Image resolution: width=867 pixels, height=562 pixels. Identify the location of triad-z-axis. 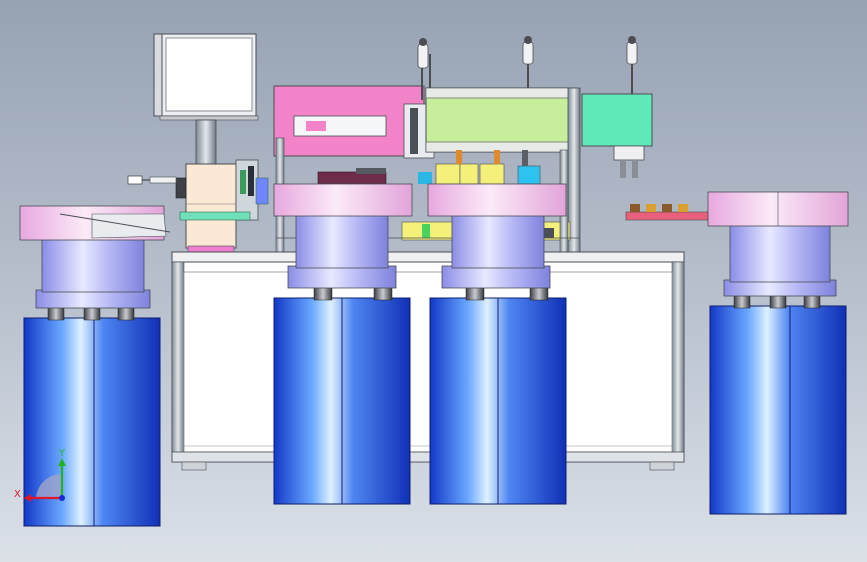
(62, 498).